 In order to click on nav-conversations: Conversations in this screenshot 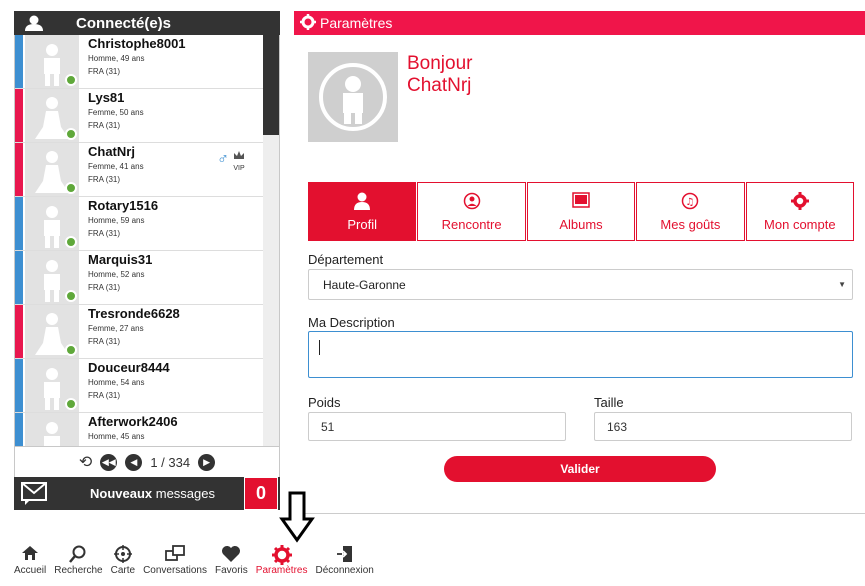, I will do `click(175, 563)`.